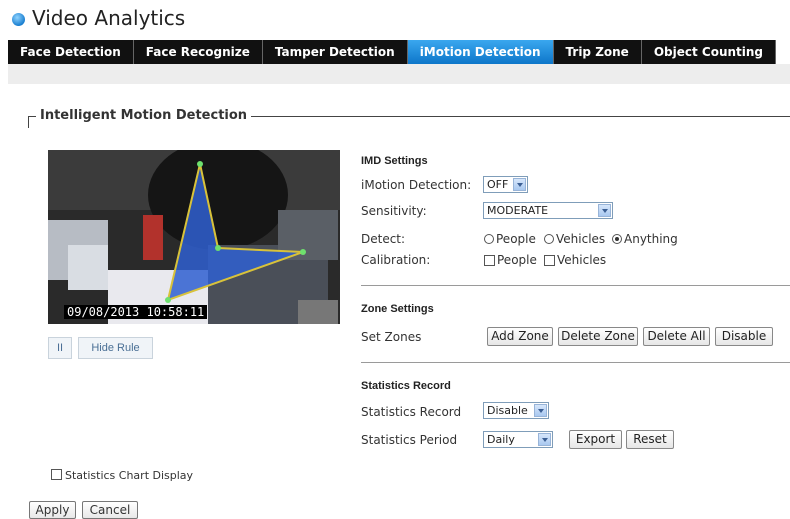  What do you see at coordinates (399, 74) in the screenshot?
I see `tab-underline-bar` at bounding box center [399, 74].